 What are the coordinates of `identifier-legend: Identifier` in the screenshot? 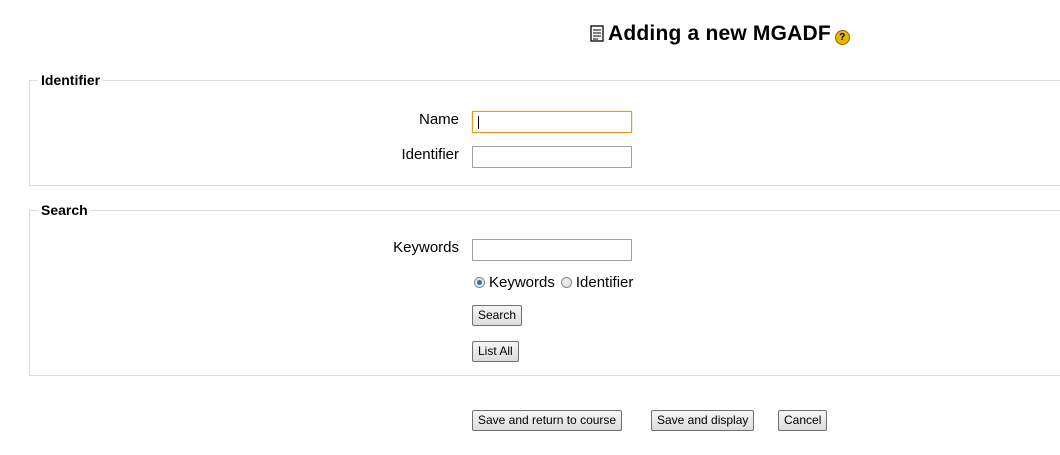 It's located at (71, 80).